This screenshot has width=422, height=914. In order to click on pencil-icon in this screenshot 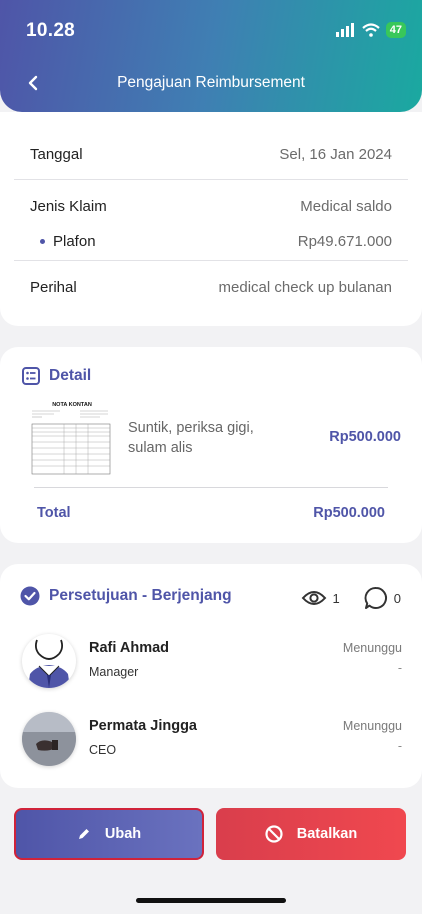, I will do `click(83, 834)`.